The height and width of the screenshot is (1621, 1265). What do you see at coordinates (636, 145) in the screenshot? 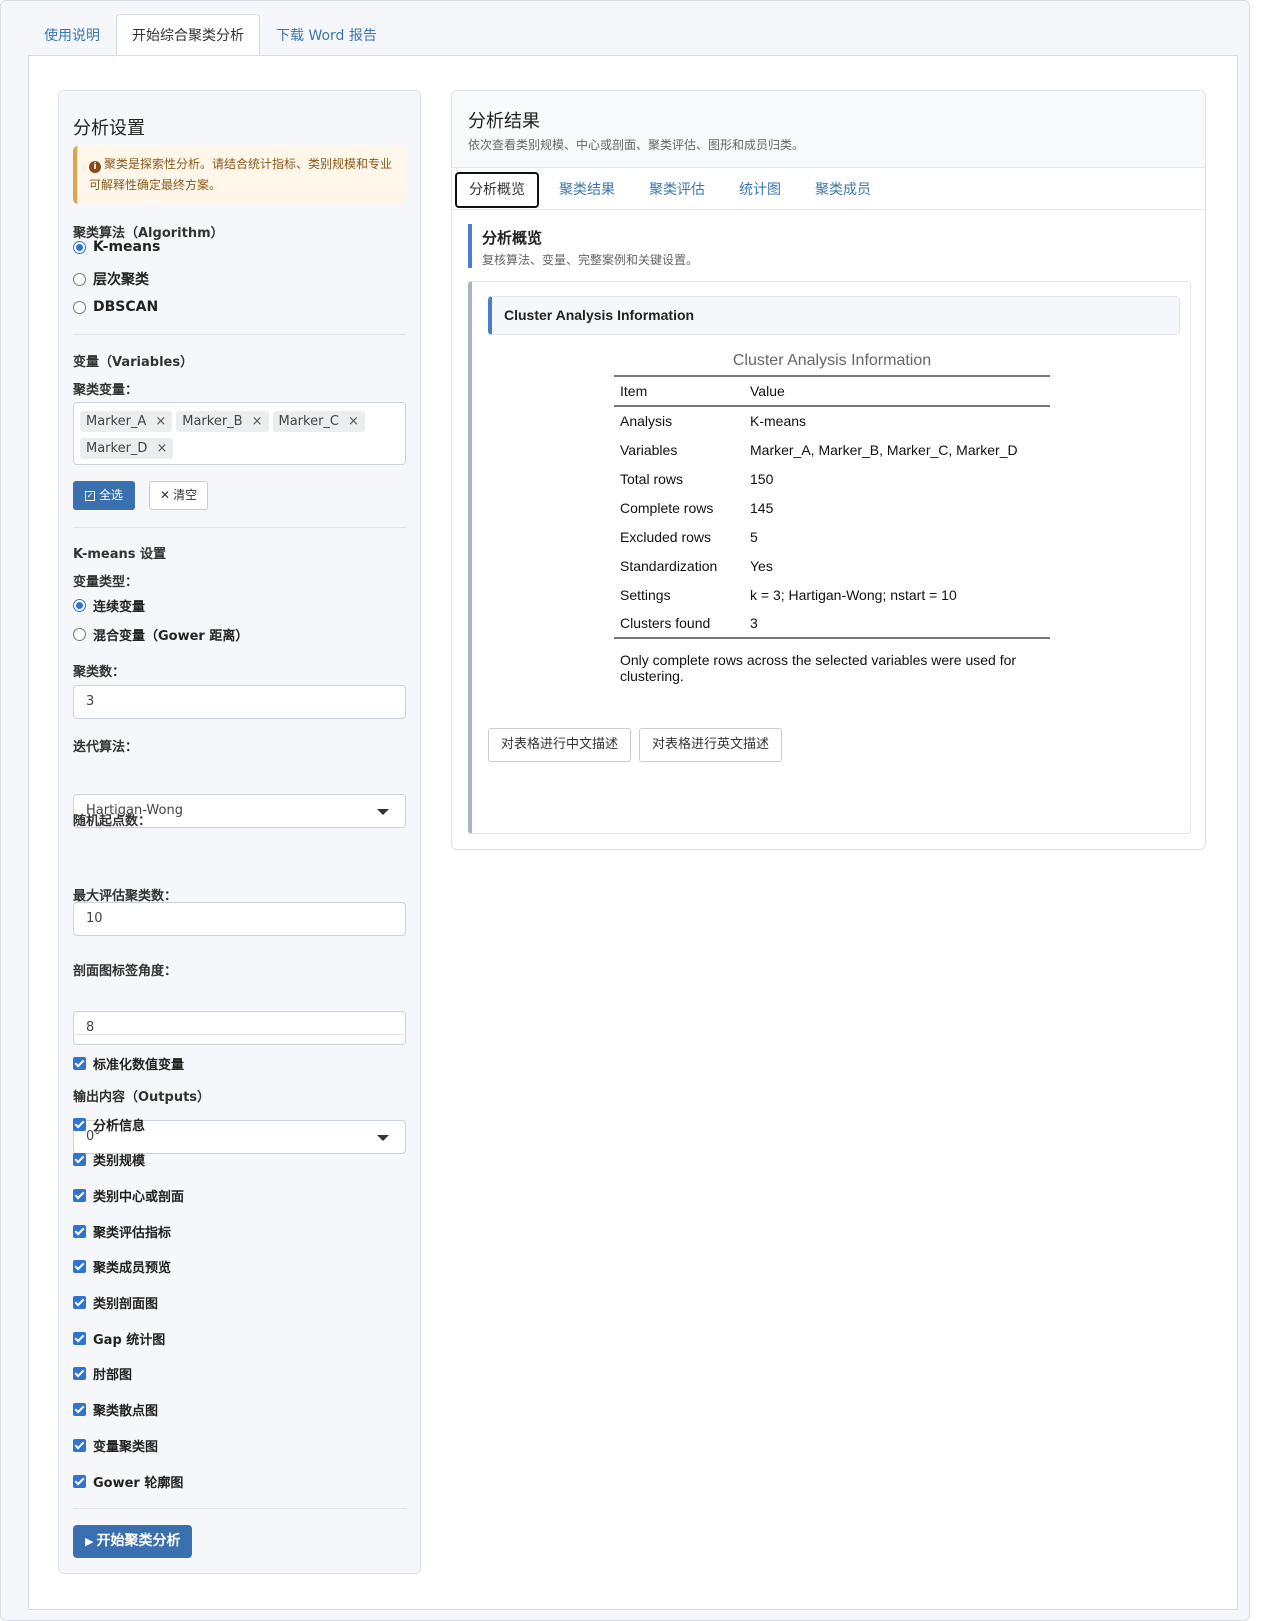
I see `results-subtitle: 依次查看类别规模、中心或剖面、聚类评估、图形和成员归类。` at bounding box center [636, 145].